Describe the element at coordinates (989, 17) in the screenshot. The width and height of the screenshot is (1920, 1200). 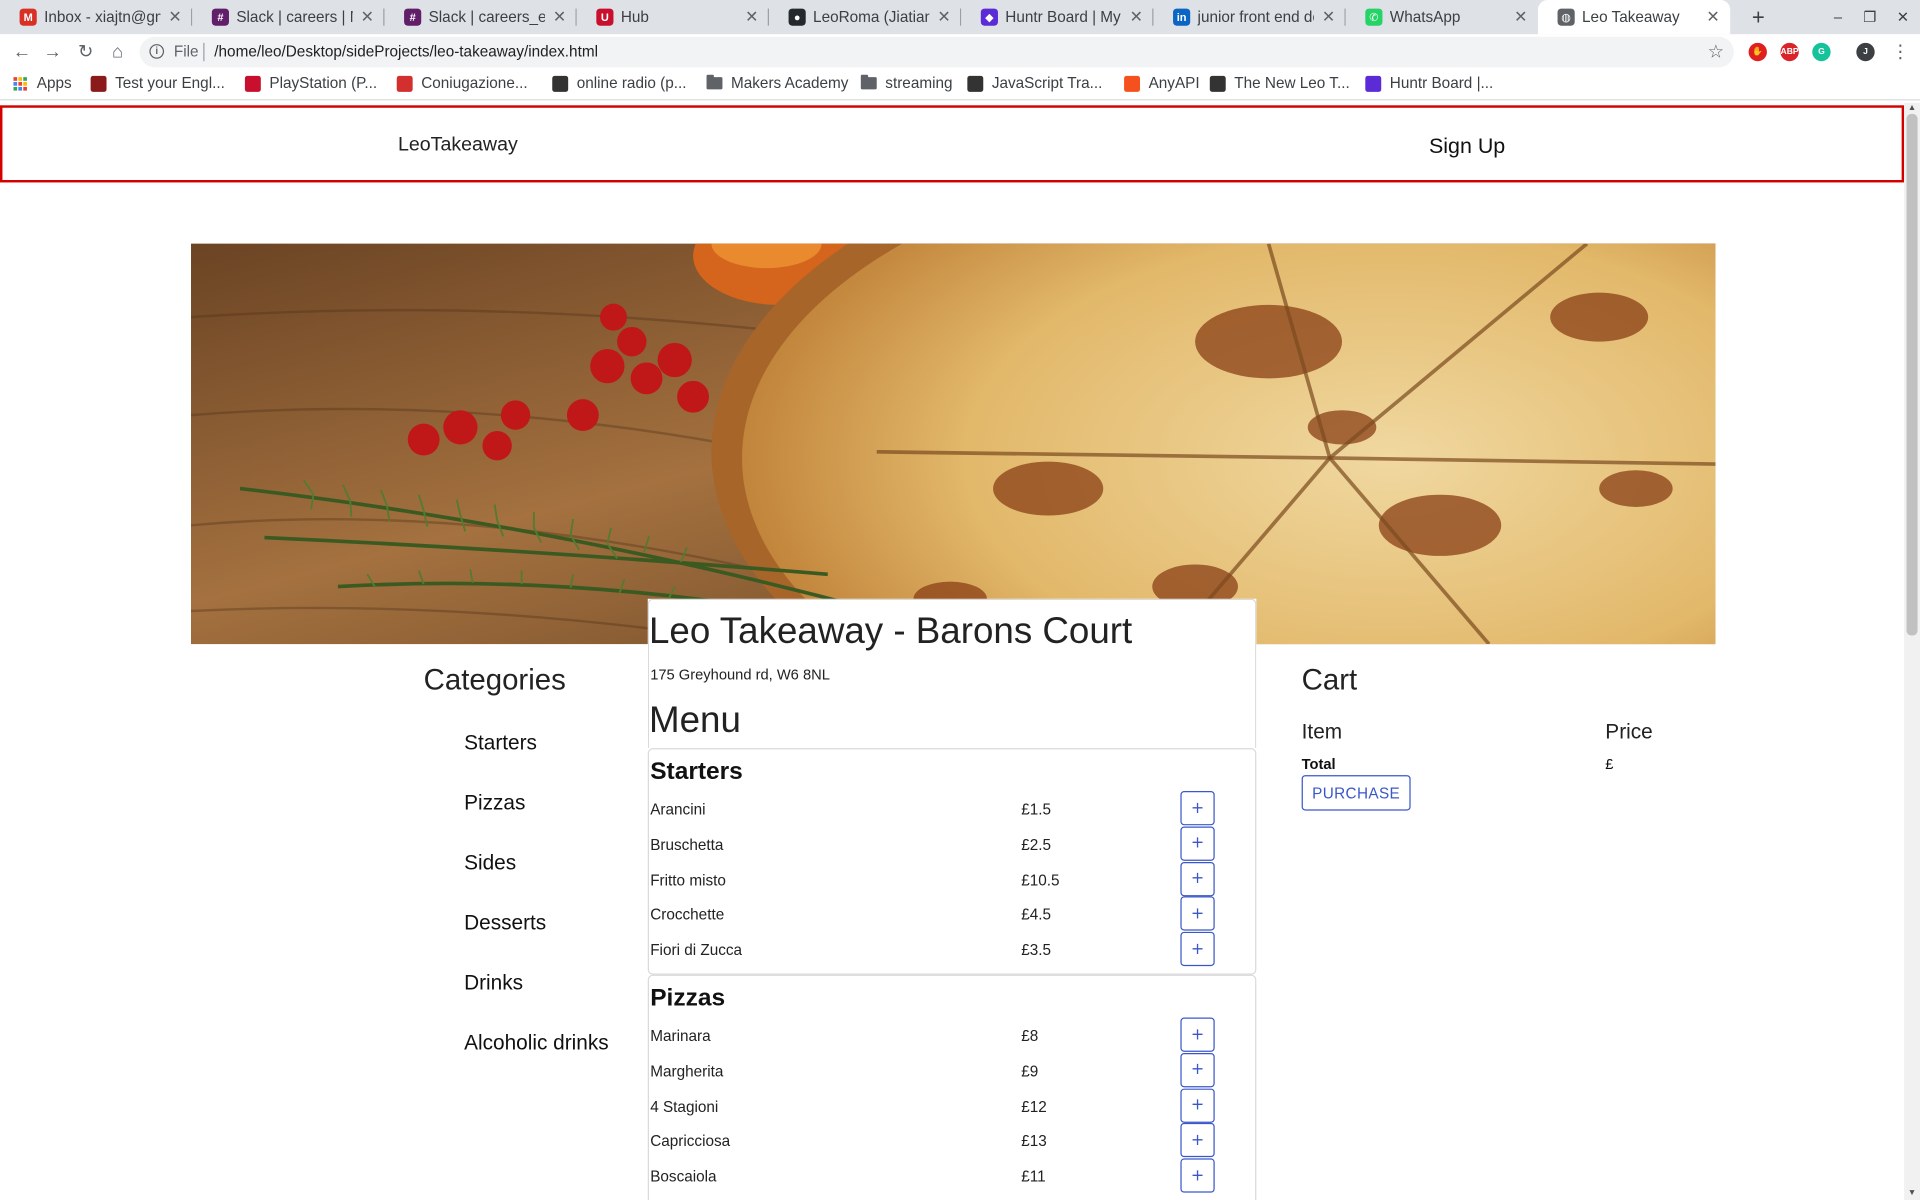
I see `huntr-icon: ◆` at that location.